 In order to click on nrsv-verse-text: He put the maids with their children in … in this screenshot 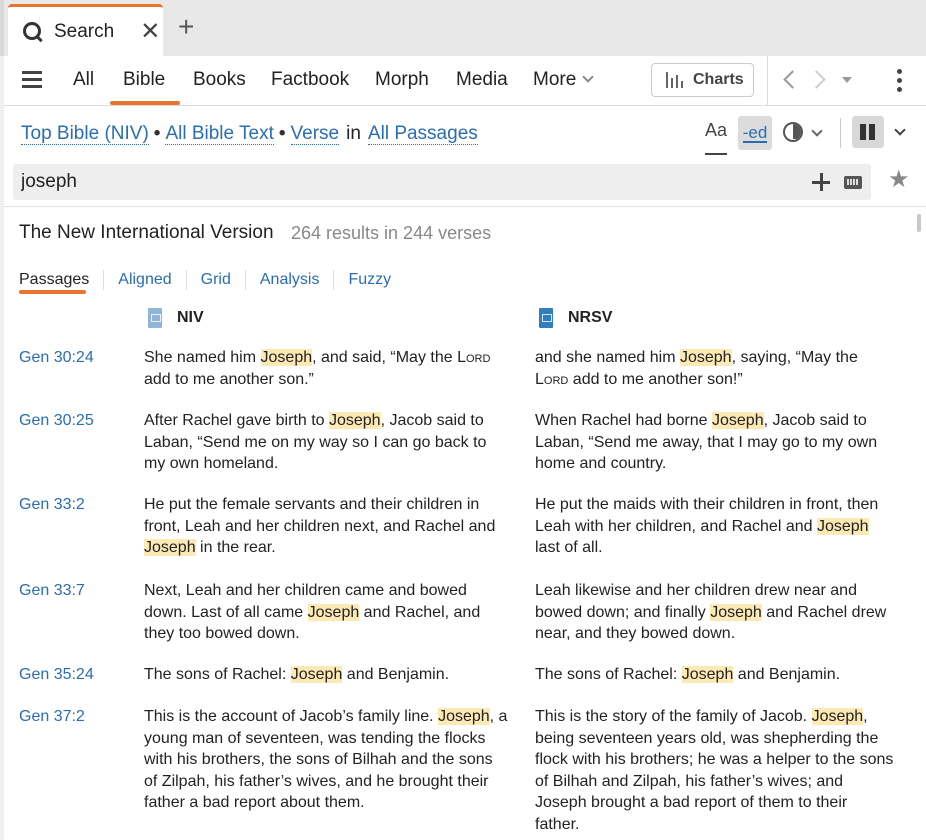, I will do `click(707, 526)`.